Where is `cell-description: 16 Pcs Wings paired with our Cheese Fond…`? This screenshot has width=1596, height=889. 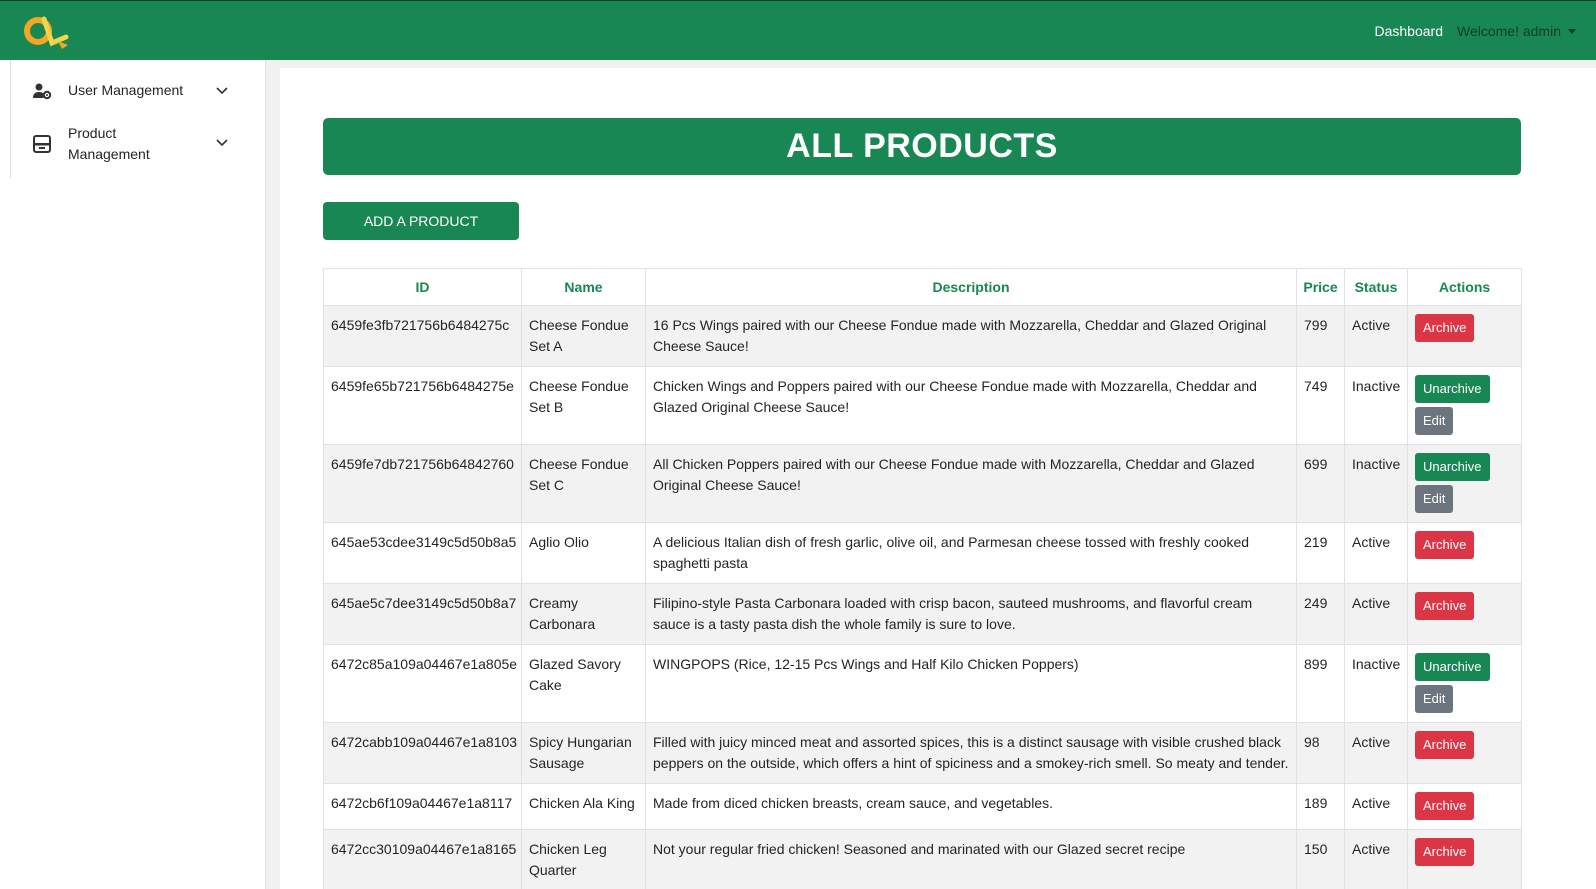 cell-description: 16 Pcs Wings paired with our Cheese Fond… is located at coordinates (971, 336).